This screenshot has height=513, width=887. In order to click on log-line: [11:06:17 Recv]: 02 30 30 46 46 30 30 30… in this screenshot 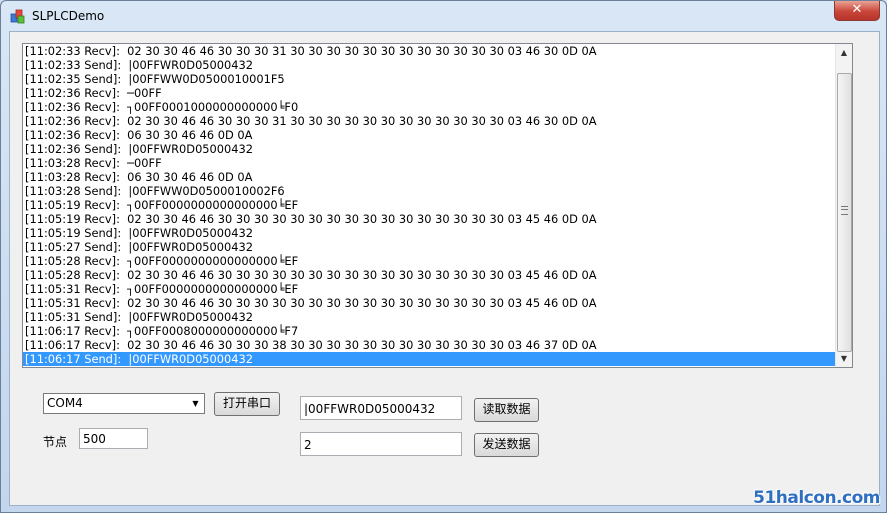, I will do `click(429, 345)`.